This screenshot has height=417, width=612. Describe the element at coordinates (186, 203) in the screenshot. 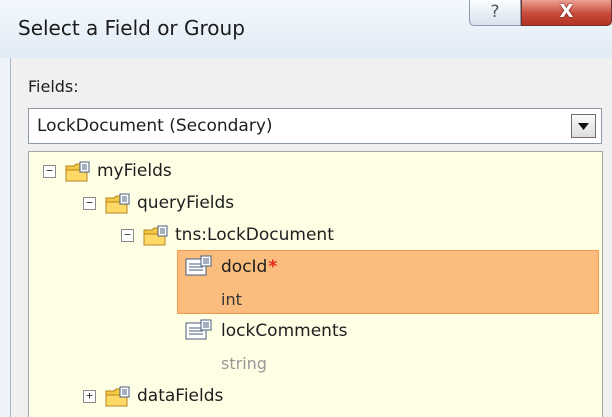

I see `node-label: queryFields` at that location.